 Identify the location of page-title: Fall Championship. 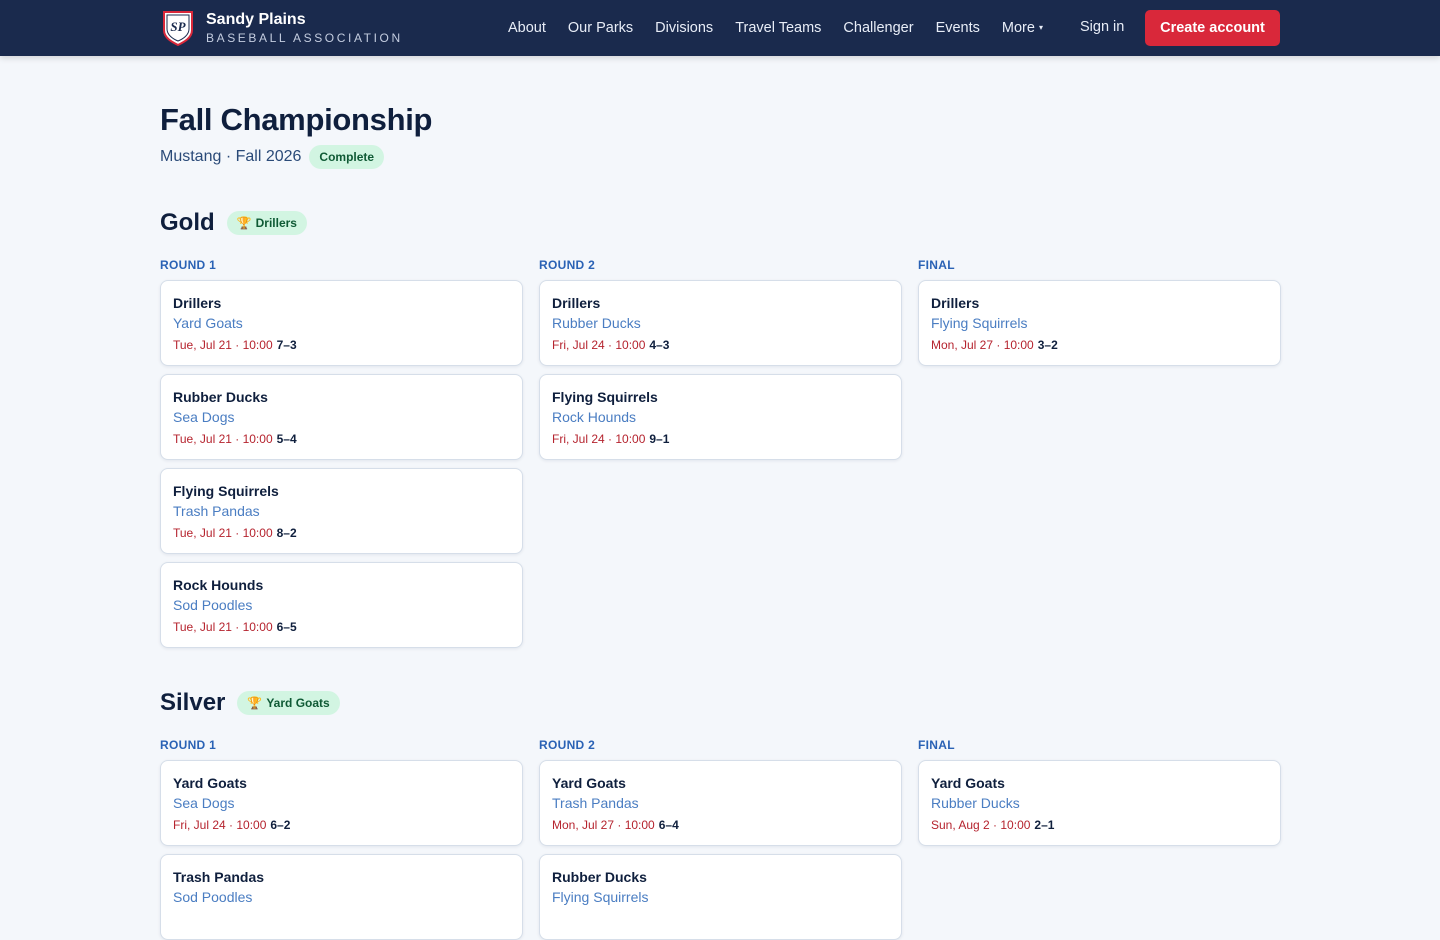
(296, 119).